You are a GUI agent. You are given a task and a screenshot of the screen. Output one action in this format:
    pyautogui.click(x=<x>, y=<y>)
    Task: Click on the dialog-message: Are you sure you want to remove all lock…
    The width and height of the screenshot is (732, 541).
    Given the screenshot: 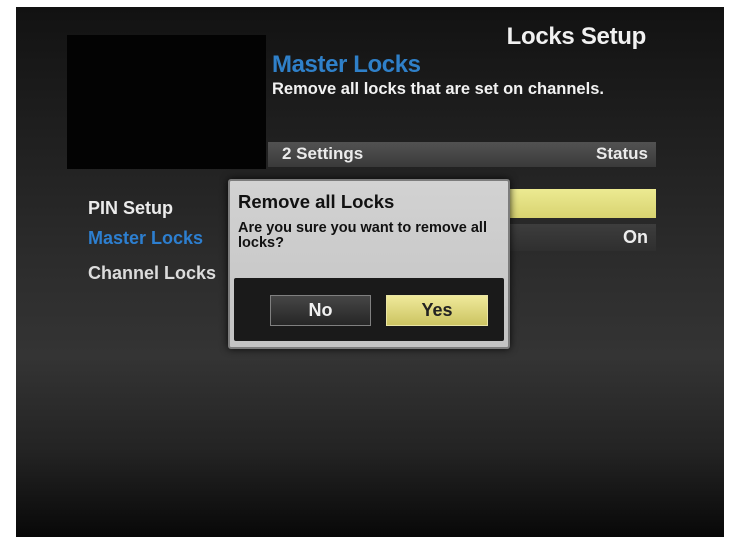 What is the action you would take?
    pyautogui.click(x=362, y=235)
    